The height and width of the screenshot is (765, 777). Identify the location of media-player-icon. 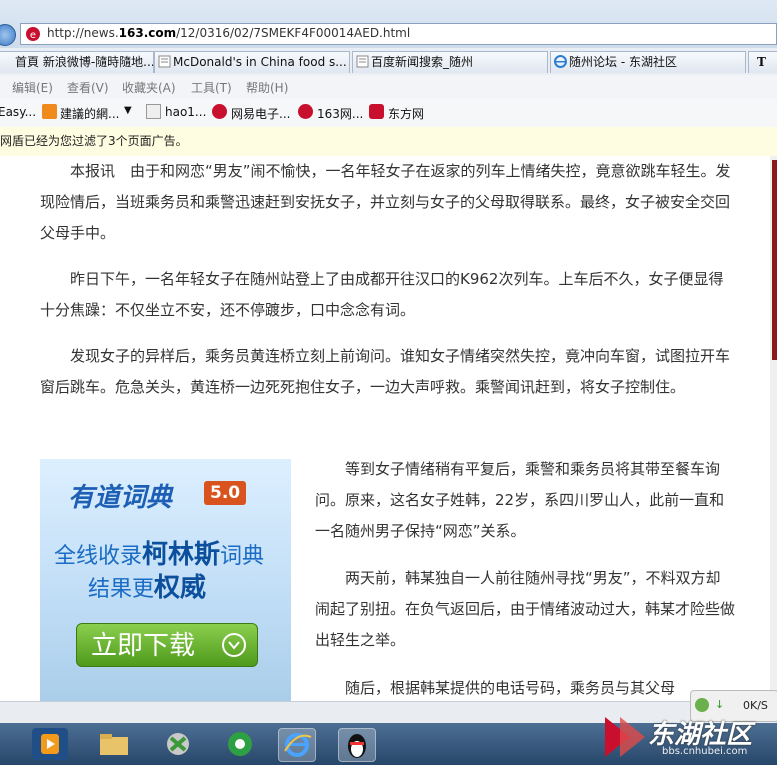
(50, 744).